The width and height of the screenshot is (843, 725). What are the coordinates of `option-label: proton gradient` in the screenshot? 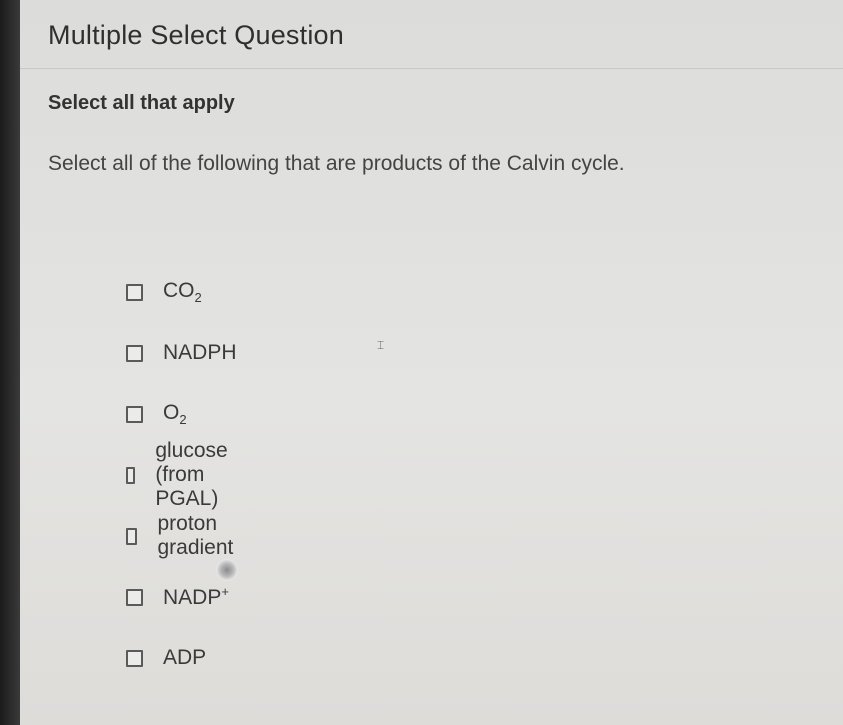 It's located at (195, 535).